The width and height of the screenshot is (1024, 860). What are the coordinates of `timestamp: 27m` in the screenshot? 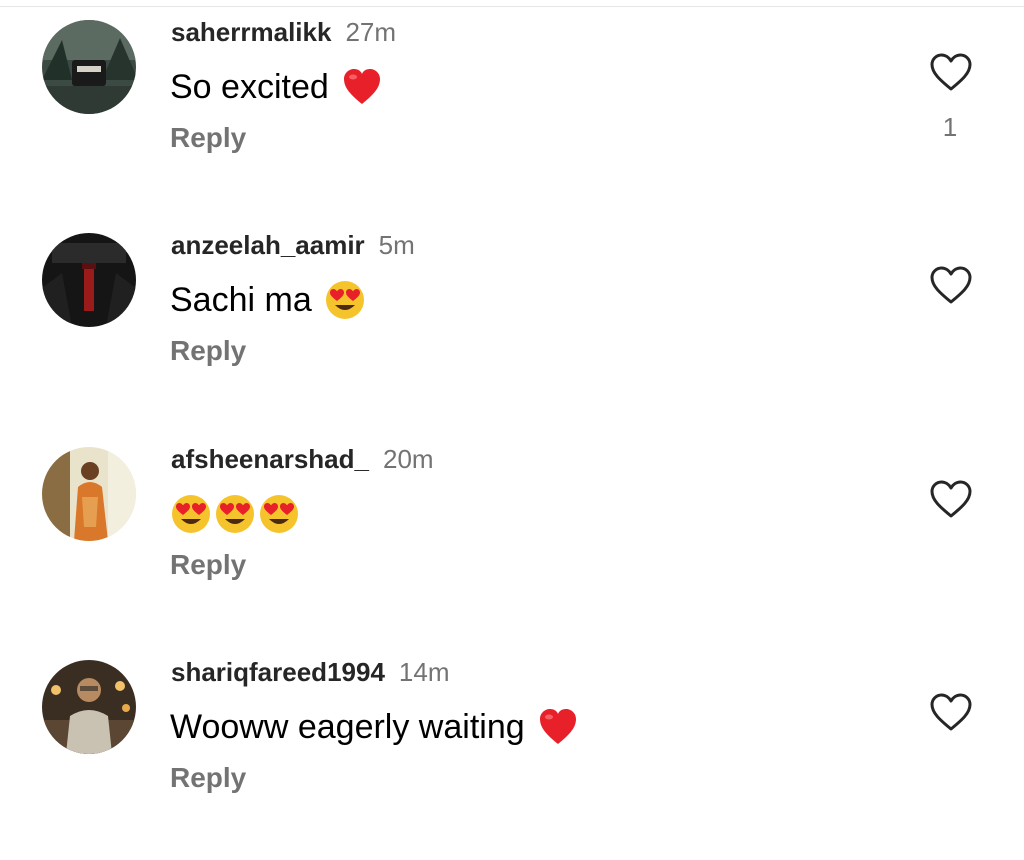 It's located at (371, 32).